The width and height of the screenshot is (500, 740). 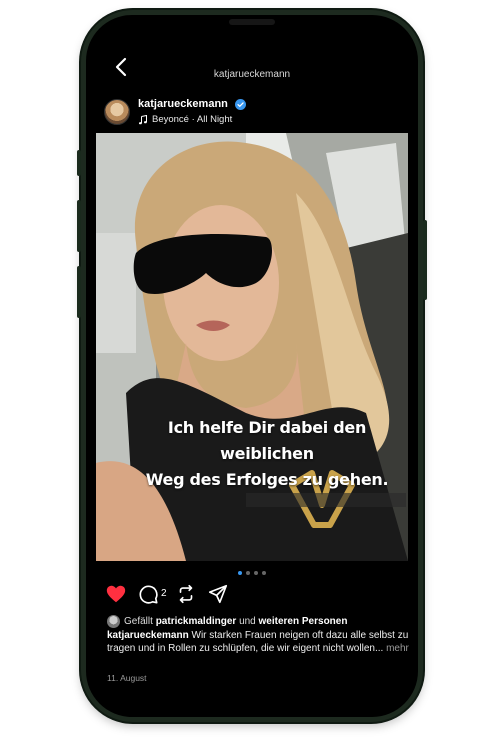 What do you see at coordinates (116, 594) in the screenshot?
I see `heart-icon` at bounding box center [116, 594].